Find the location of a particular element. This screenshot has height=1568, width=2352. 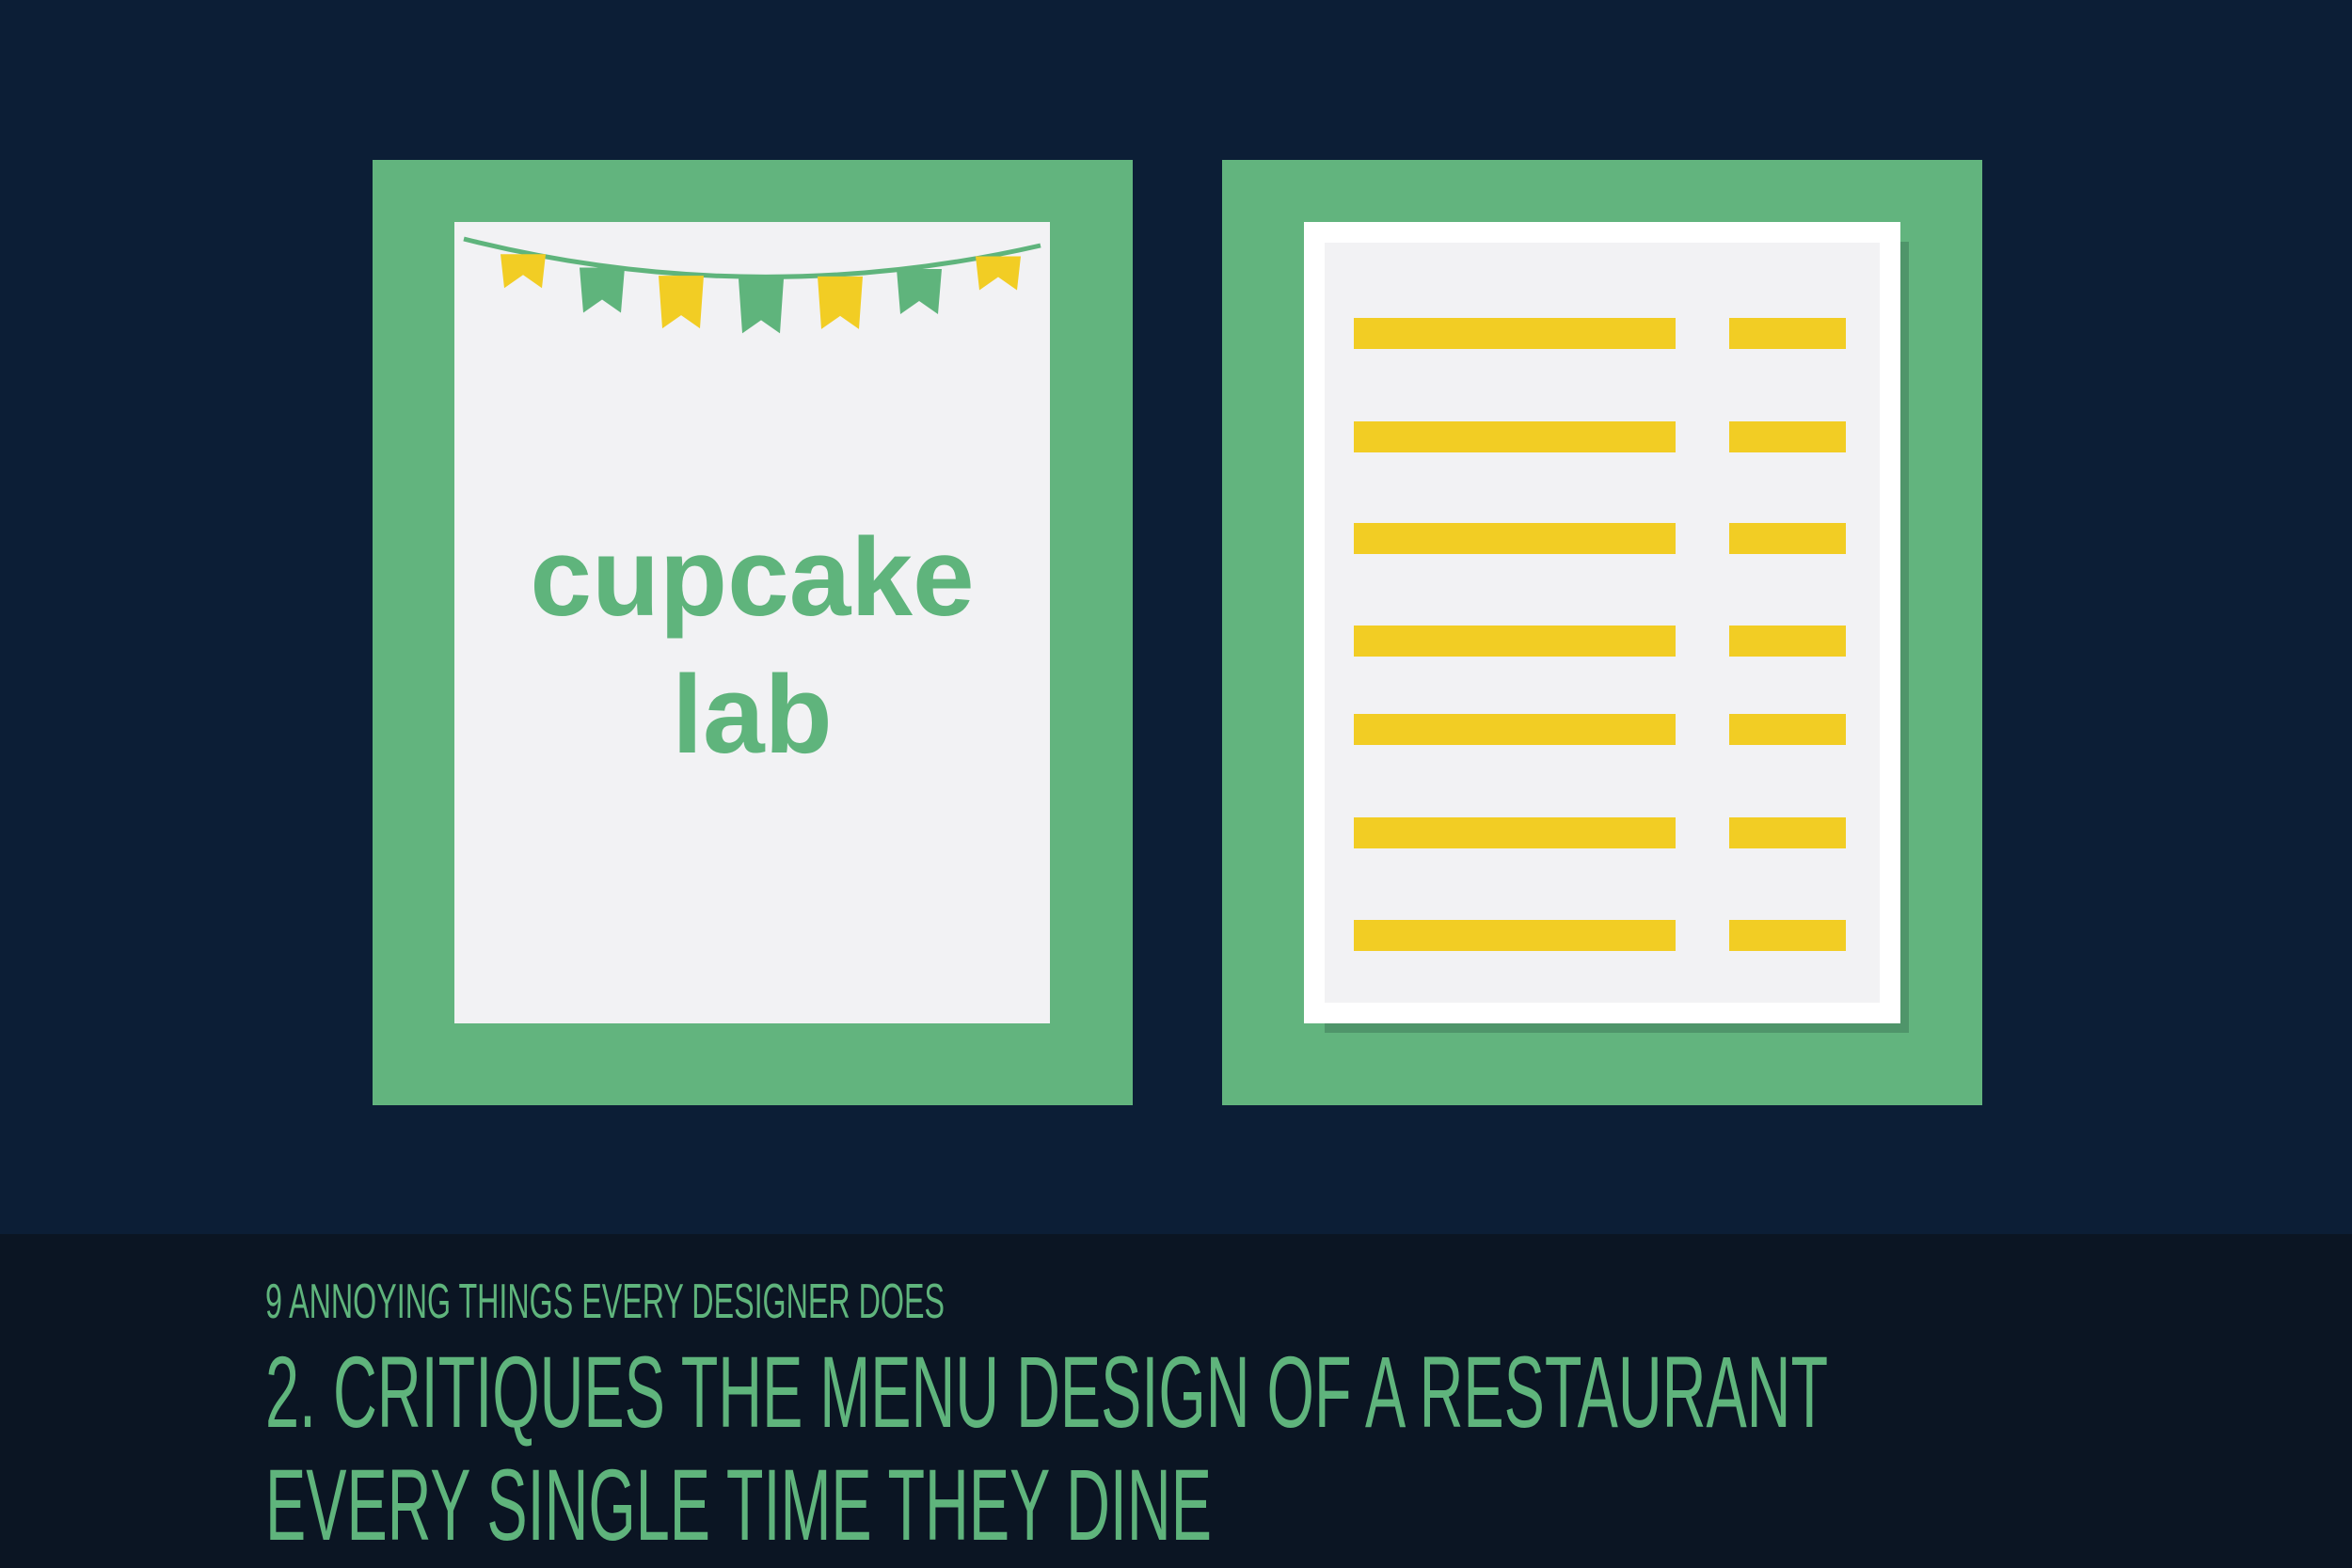

bunting-string is located at coordinates (752, 257).